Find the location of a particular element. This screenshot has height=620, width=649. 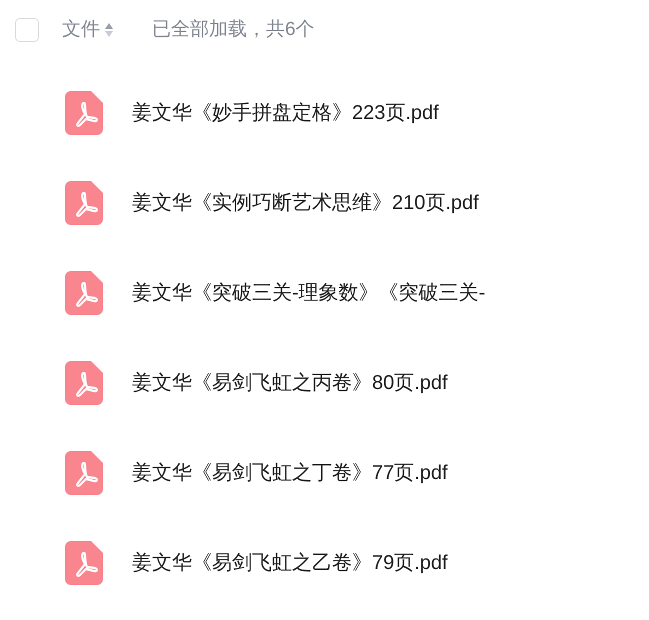

file-name: 姜文华《突破三关-理象数》《突破三关- is located at coordinates (309, 293).